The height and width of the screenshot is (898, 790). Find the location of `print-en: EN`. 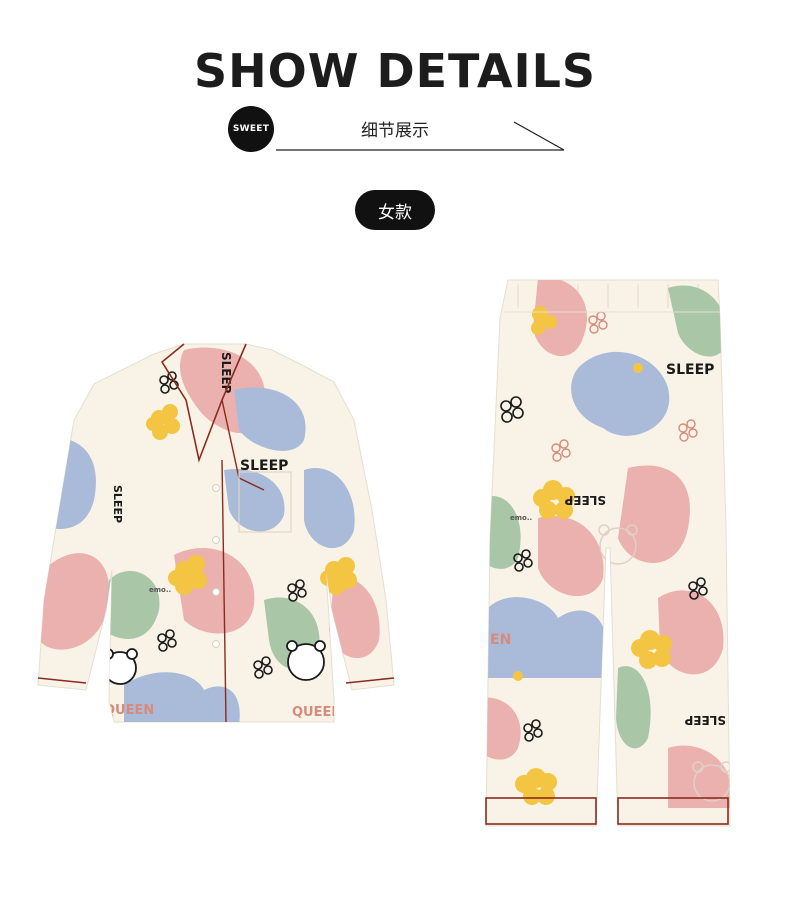

print-en: EN is located at coordinates (500, 640).